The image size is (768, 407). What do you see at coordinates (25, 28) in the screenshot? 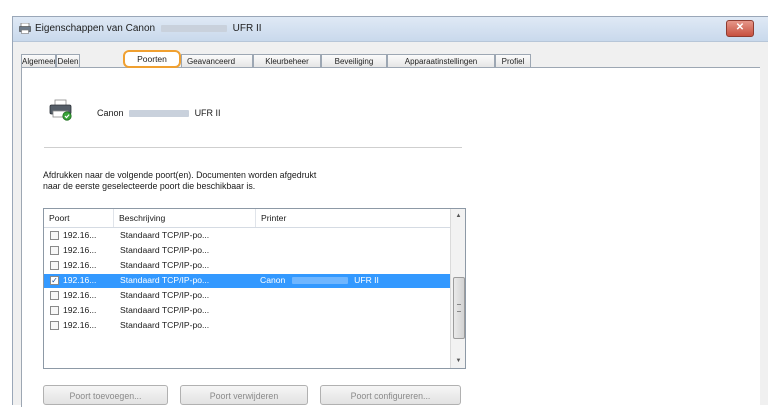
I see `printer-icon` at bounding box center [25, 28].